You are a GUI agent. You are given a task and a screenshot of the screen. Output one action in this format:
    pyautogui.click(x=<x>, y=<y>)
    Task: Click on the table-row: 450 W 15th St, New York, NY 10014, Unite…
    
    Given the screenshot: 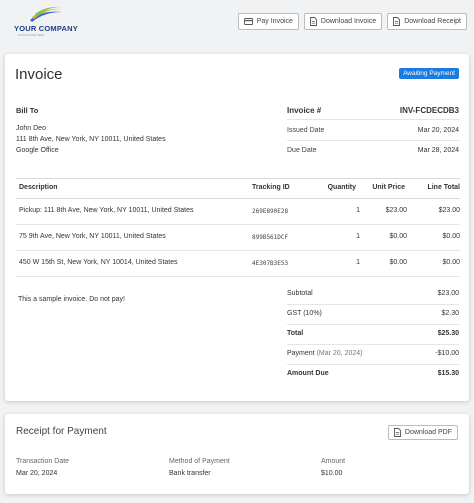 What is the action you would take?
    pyautogui.click(x=238, y=263)
    